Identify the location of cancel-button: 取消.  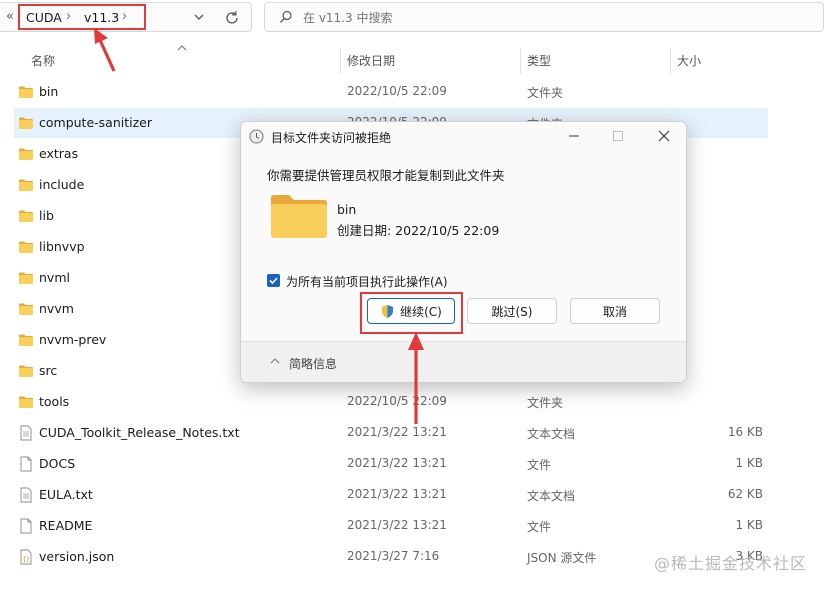
(615, 311).